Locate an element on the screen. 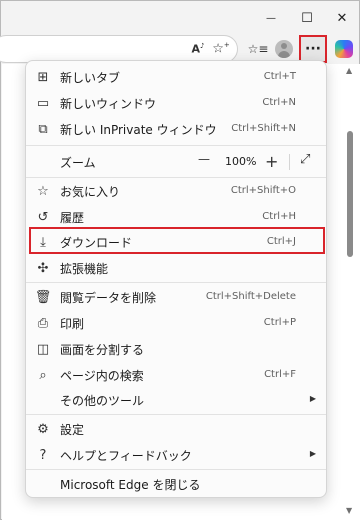  help-icon: ? is located at coordinates (43, 455).